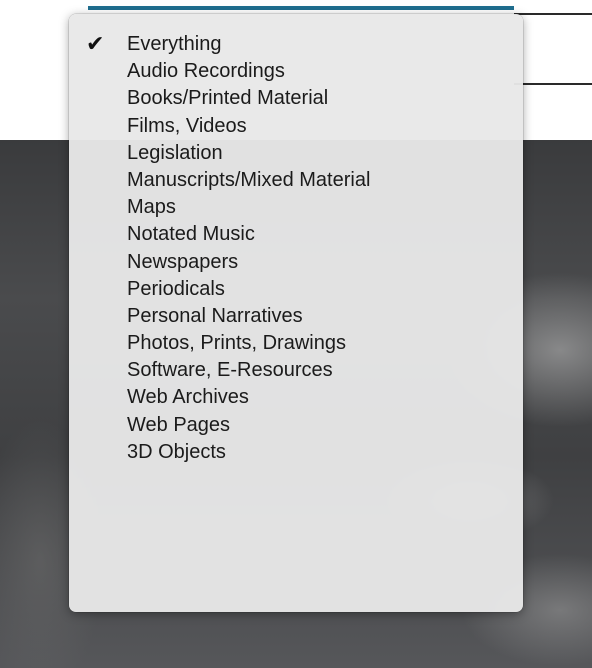  Describe the element at coordinates (179, 424) in the screenshot. I see `menu-item-label: Web Pages` at that location.